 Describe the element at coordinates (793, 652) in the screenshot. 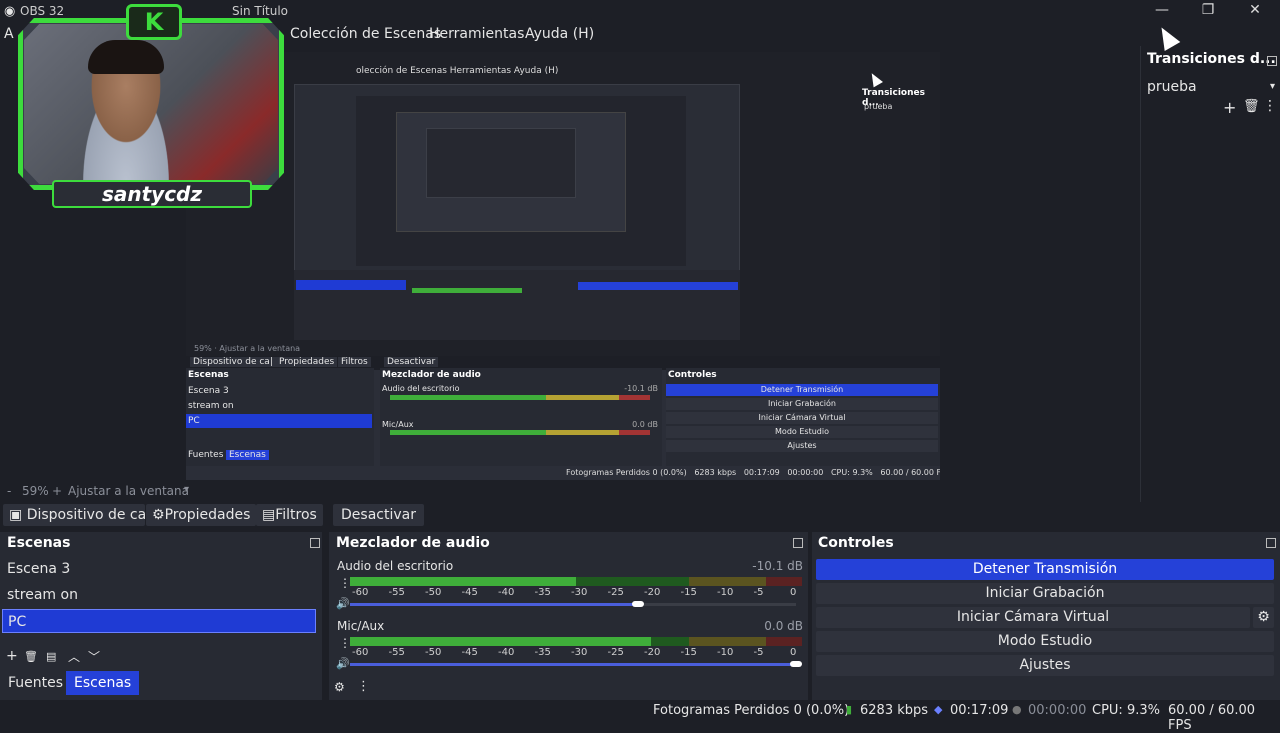

I see `meter-tick-label: 0` at that location.